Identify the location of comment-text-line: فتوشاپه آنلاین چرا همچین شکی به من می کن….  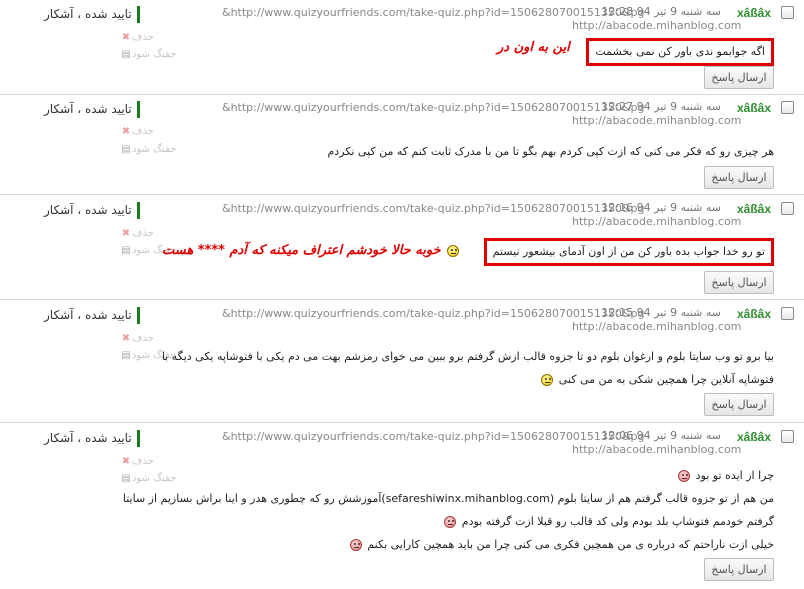
(468, 379).